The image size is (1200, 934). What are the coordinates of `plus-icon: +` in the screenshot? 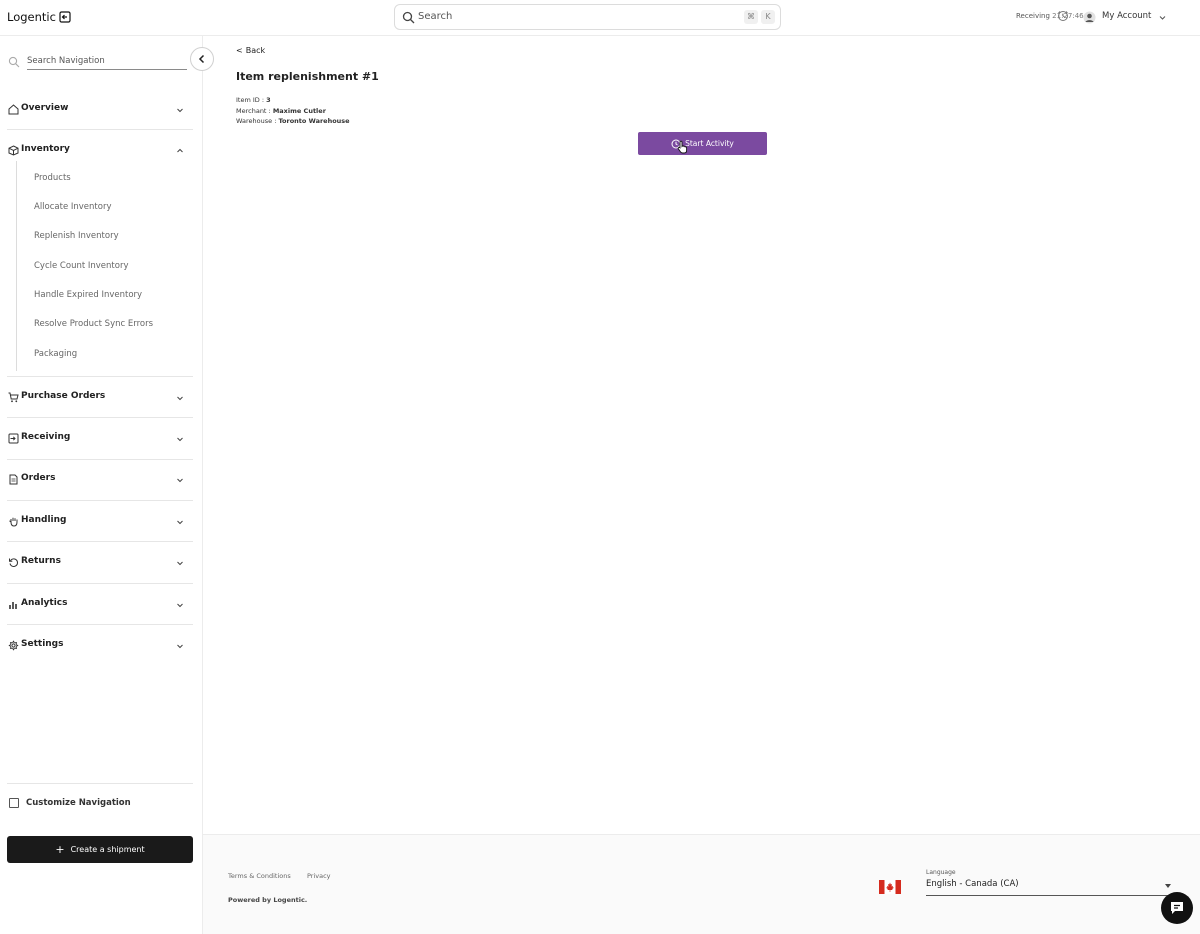 It's located at (60, 849).